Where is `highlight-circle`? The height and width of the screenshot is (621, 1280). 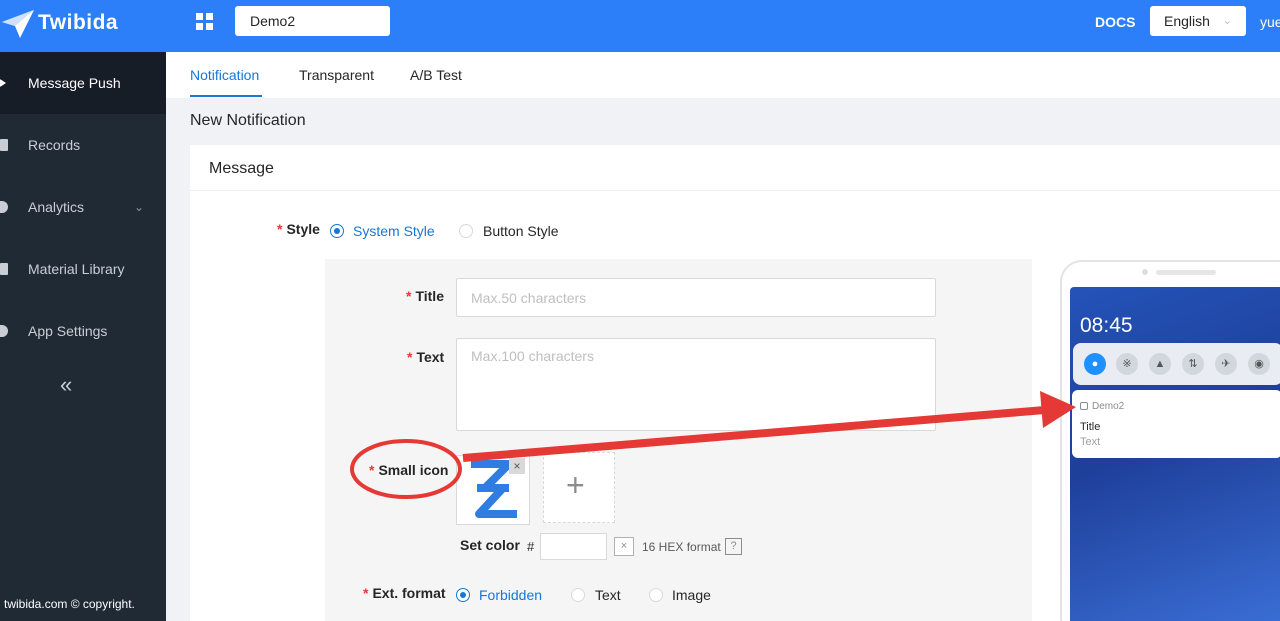
highlight-circle is located at coordinates (406, 469).